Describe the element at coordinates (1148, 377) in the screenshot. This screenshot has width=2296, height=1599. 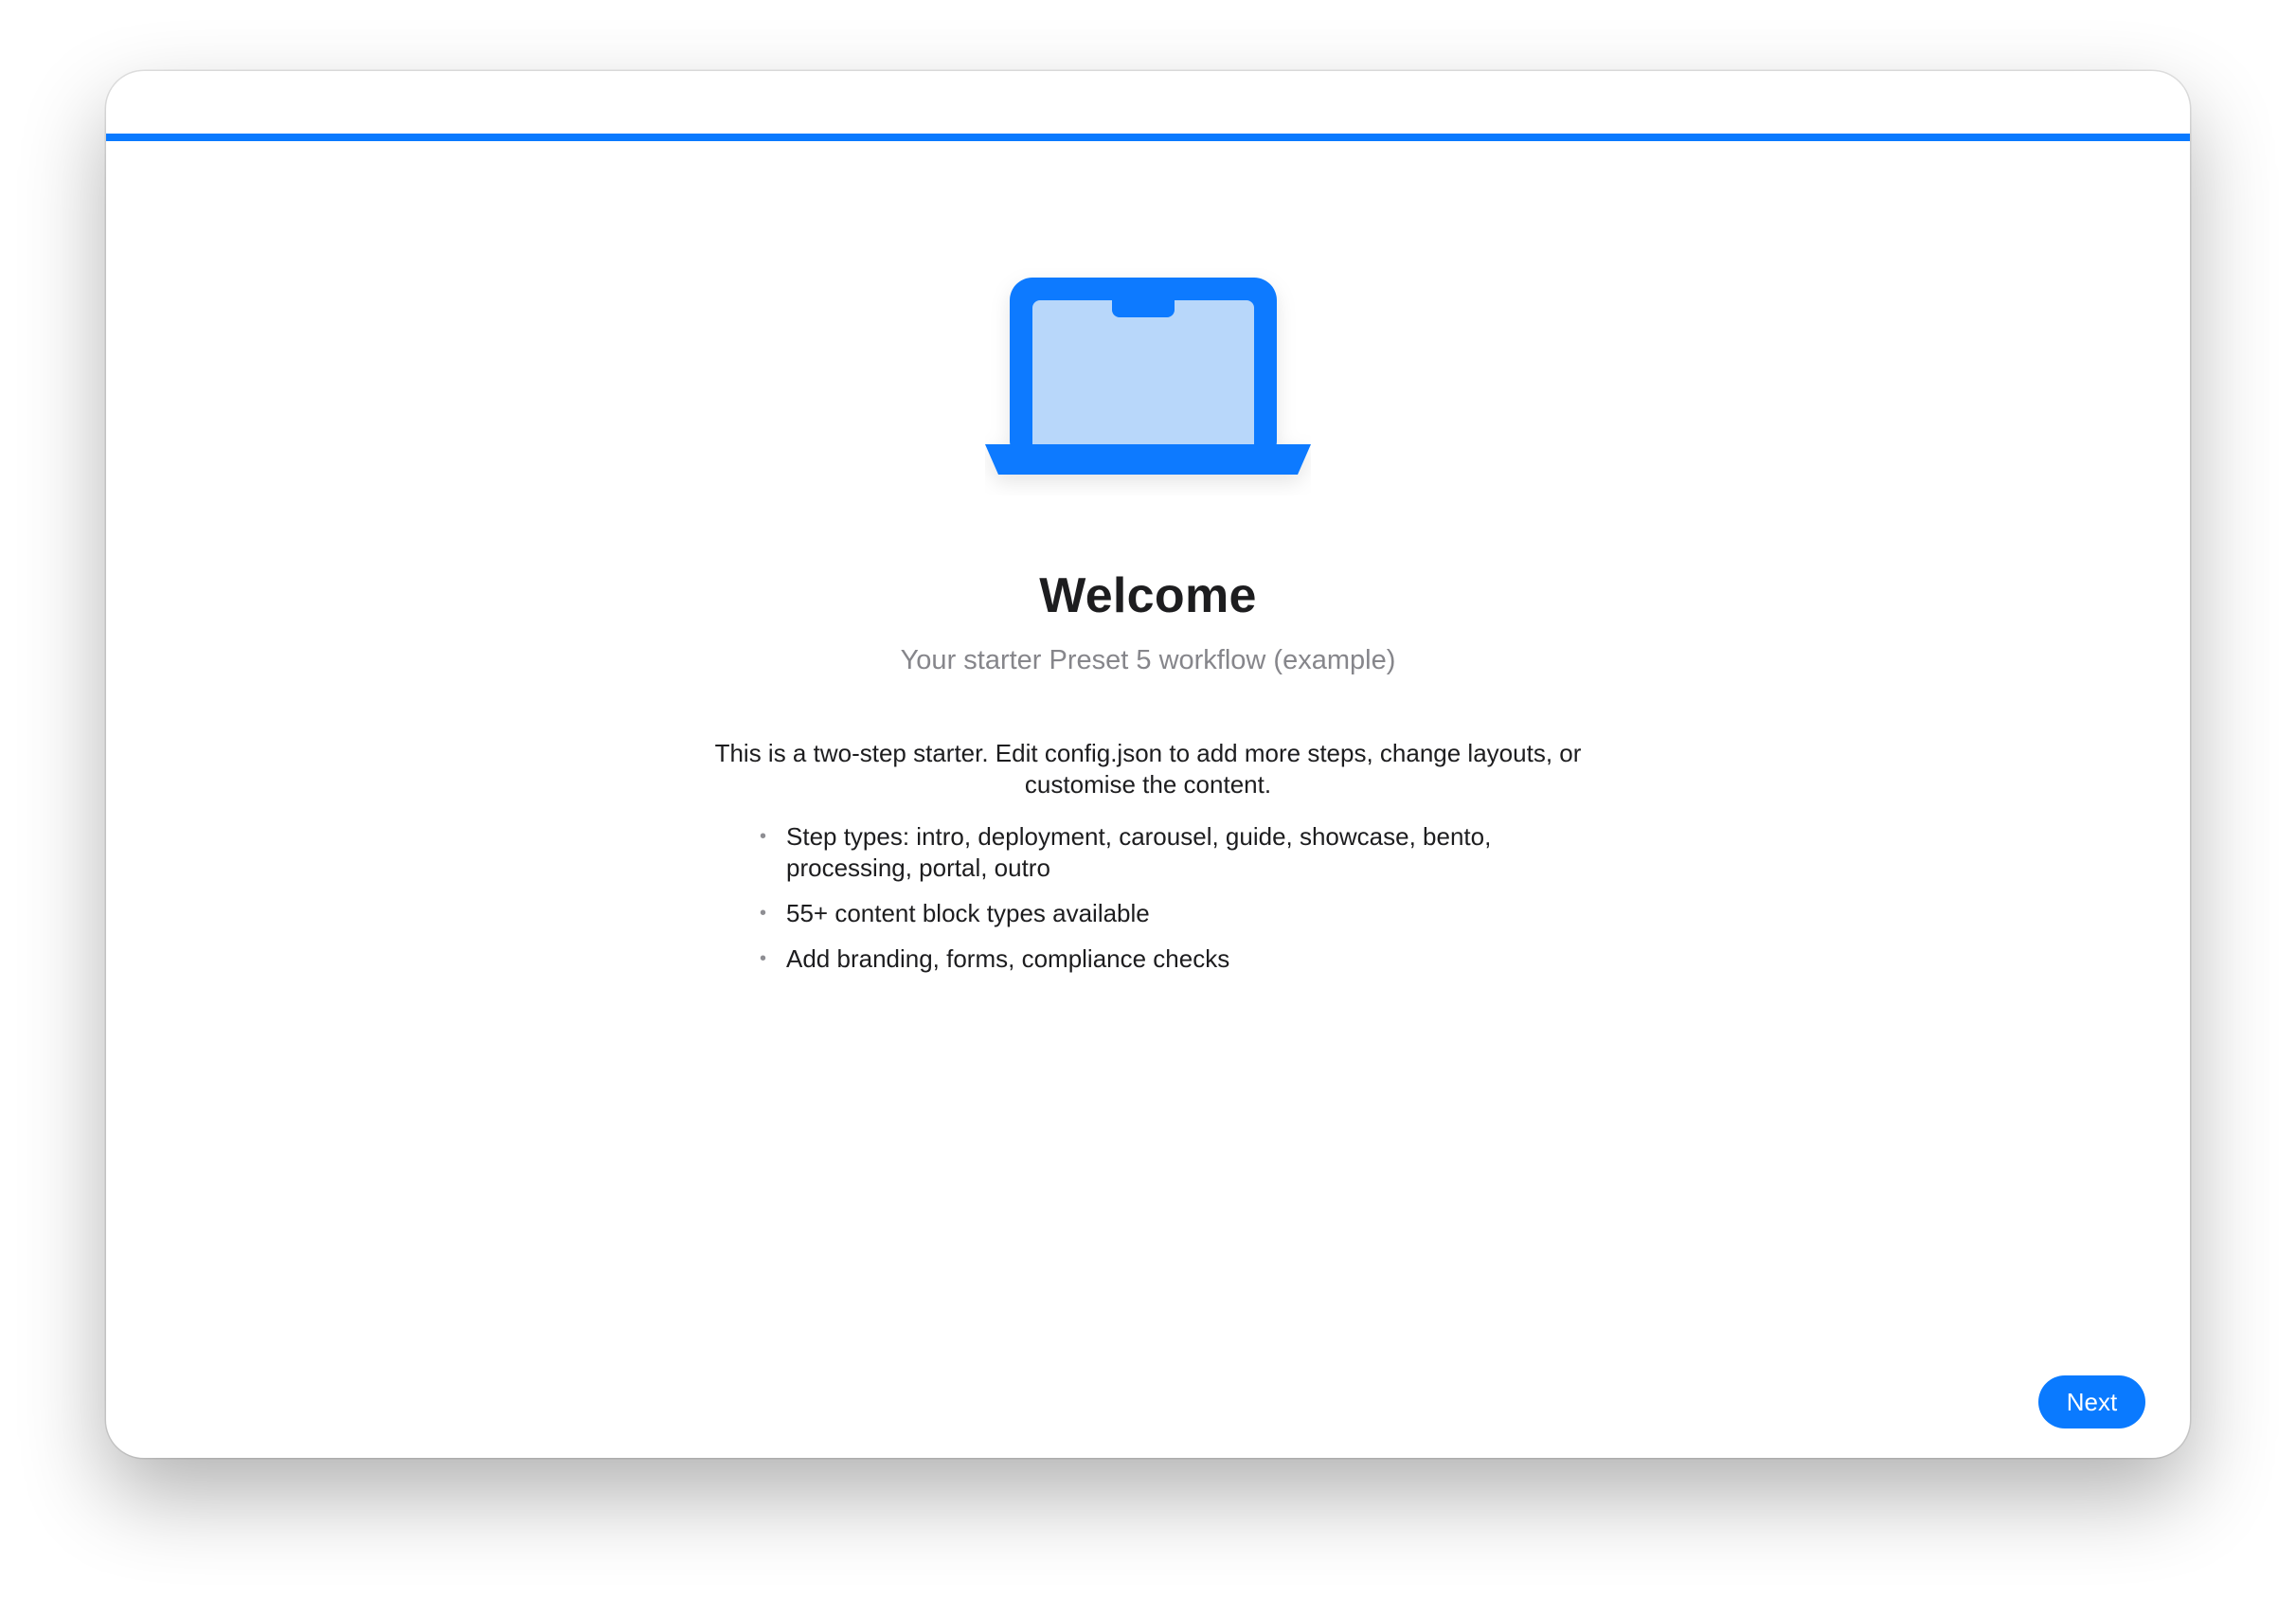
I see `laptop-icon-graphic` at that location.